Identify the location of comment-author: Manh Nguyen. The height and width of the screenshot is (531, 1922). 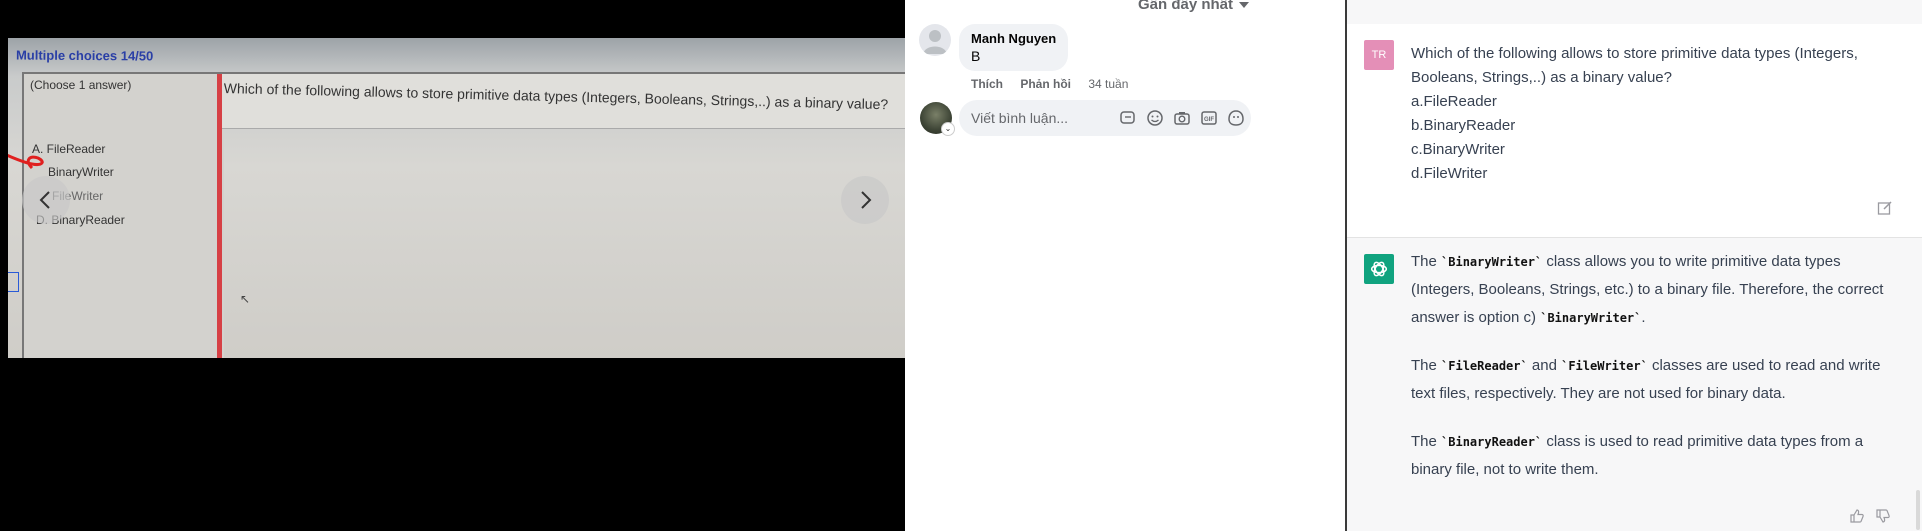
(1013, 38).